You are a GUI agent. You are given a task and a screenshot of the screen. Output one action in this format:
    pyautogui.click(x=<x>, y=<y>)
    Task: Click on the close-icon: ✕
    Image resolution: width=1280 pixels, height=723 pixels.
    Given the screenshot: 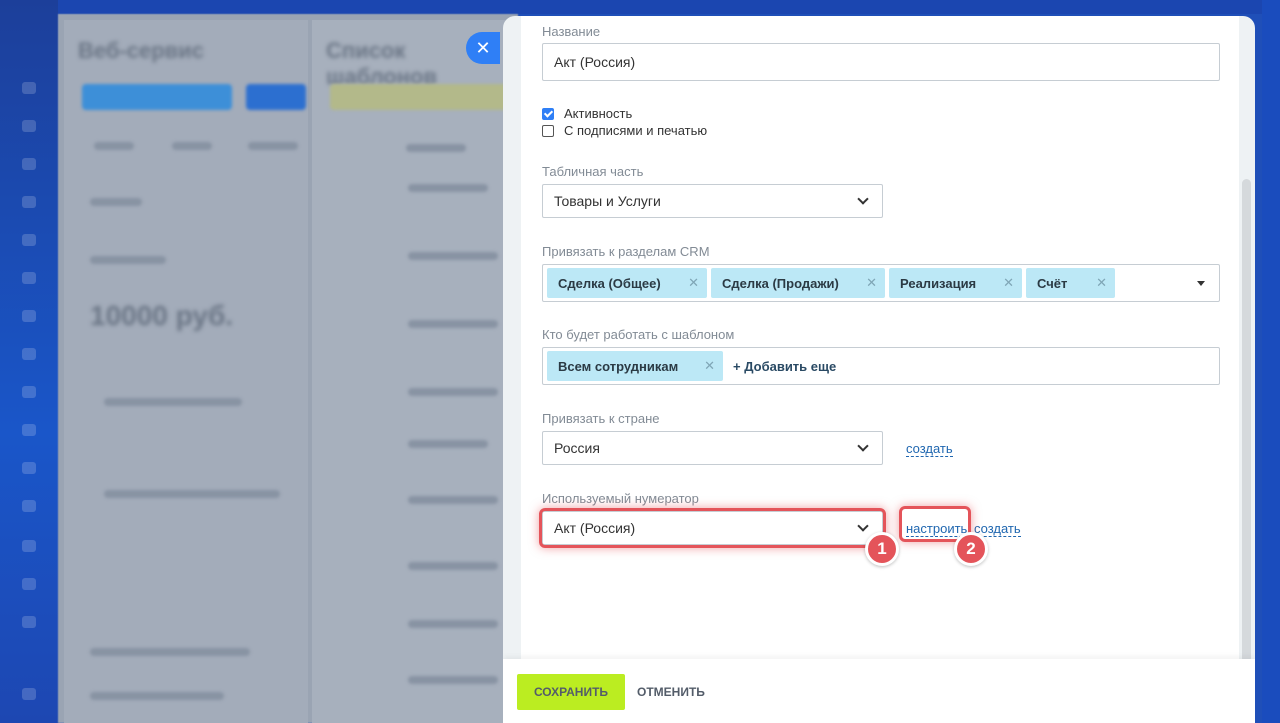 What is the action you would take?
    pyautogui.click(x=483, y=47)
    